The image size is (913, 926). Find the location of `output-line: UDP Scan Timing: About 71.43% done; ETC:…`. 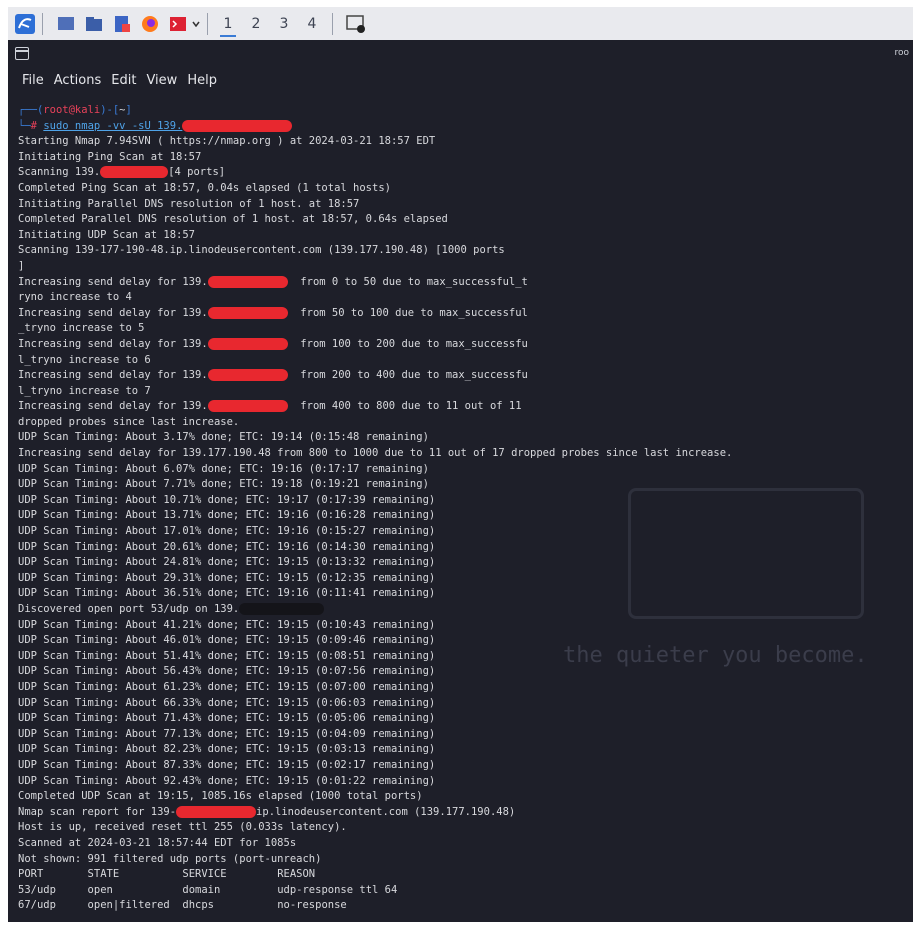

output-line: UDP Scan Timing: About 71.43% done; ETC:… is located at coordinates (465, 719).